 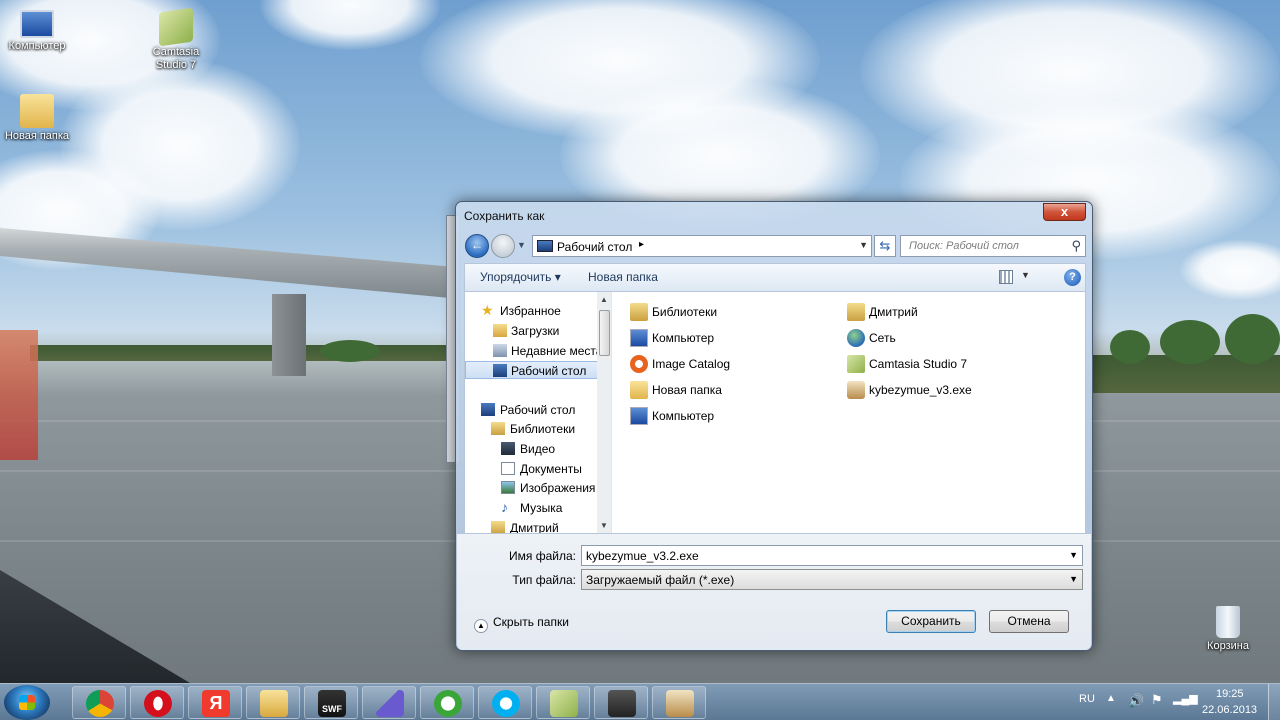 I want to click on desktop-icon-label: Camtasia Studio 7, so click(x=176, y=58).